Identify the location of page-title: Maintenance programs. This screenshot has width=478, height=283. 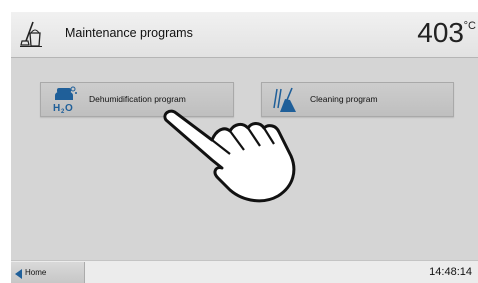
(129, 33).